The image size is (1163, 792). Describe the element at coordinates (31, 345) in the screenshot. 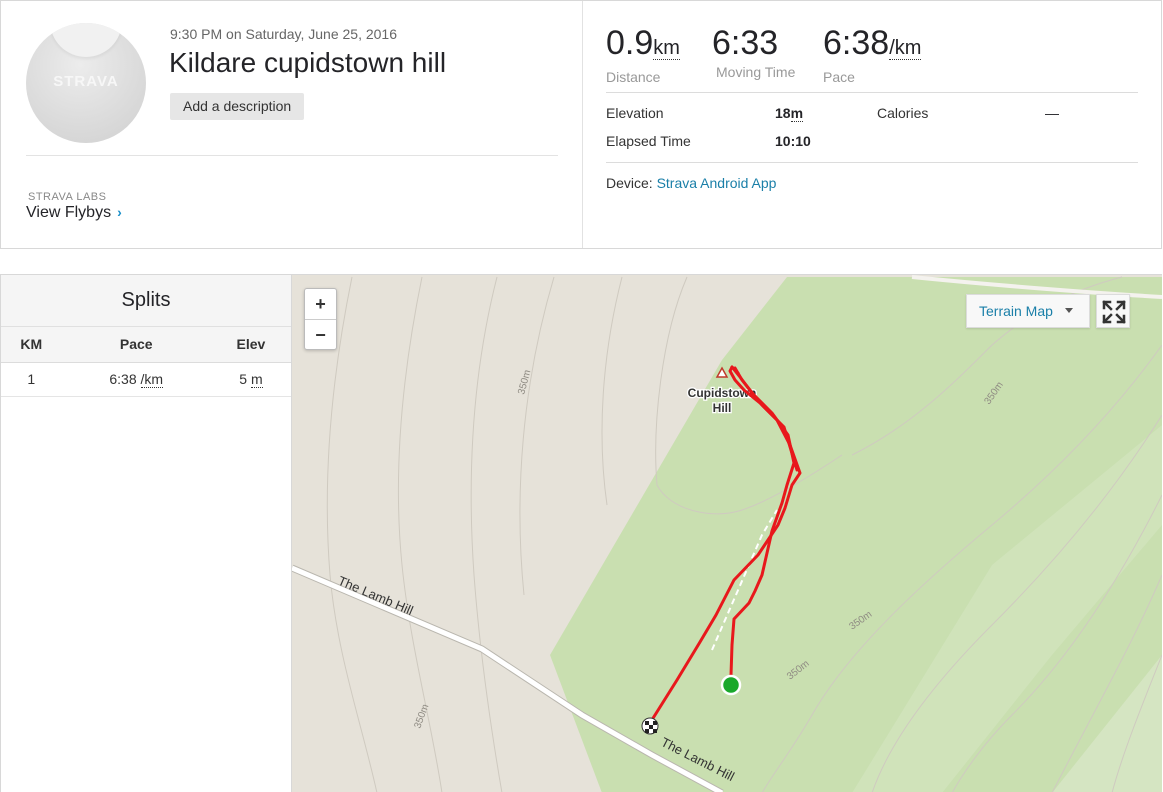

I see `splits-header-km: KM` at that location.